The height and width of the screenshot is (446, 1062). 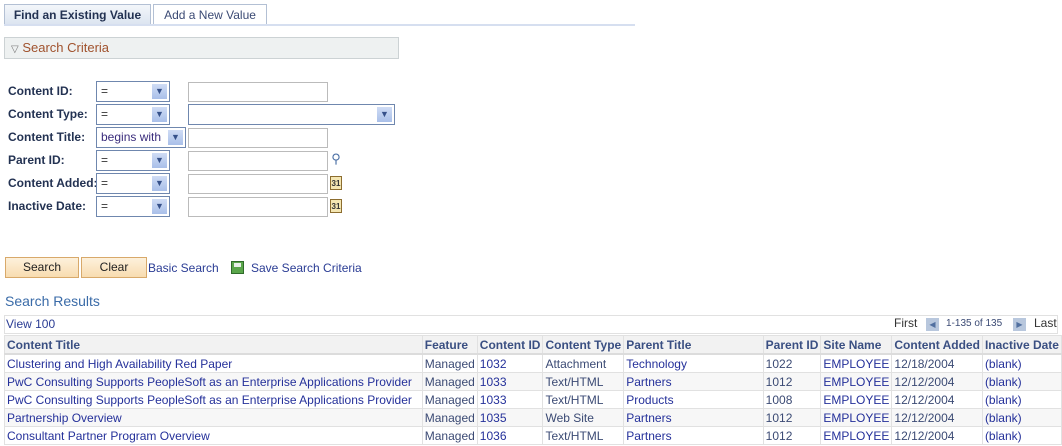 I want to click on search-button: Search, so click(x=42, y=267).